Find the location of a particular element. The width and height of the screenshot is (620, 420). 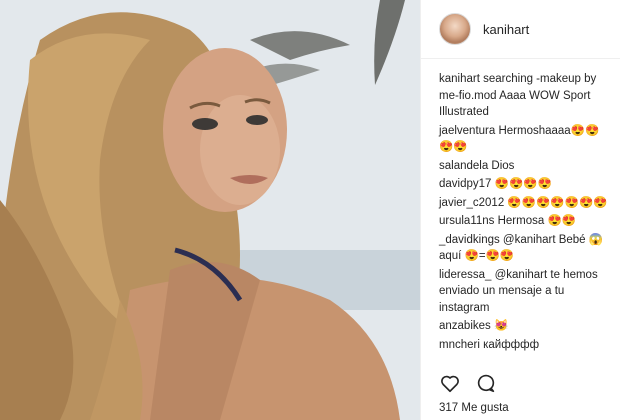

comment-username: mncheri is located at coordinates (459, 345).